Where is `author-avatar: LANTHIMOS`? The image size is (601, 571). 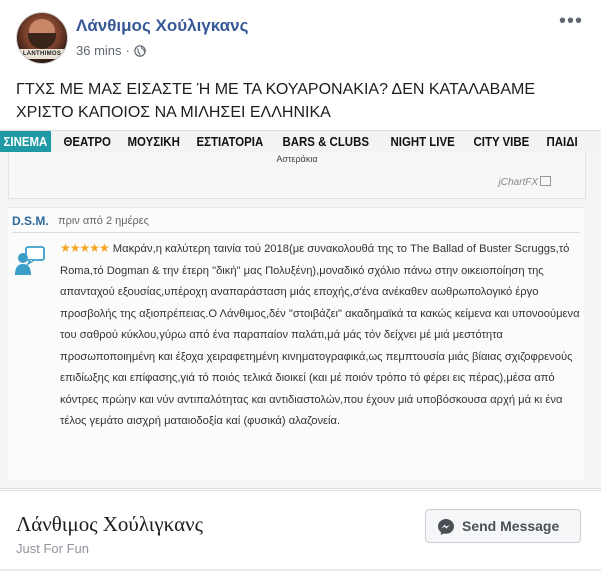
author-avatar: LANTHIMOS is located at coordinates (42, 38).